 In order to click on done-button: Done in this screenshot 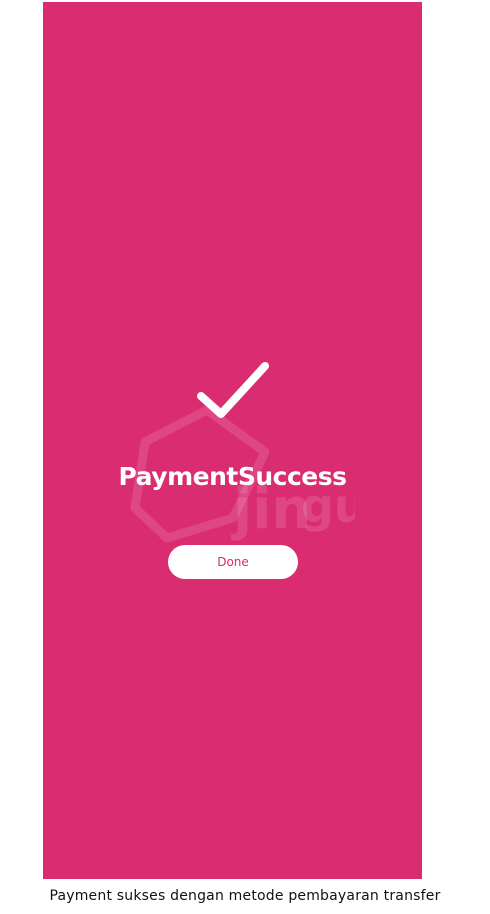, I will do `click(233, 562)`.